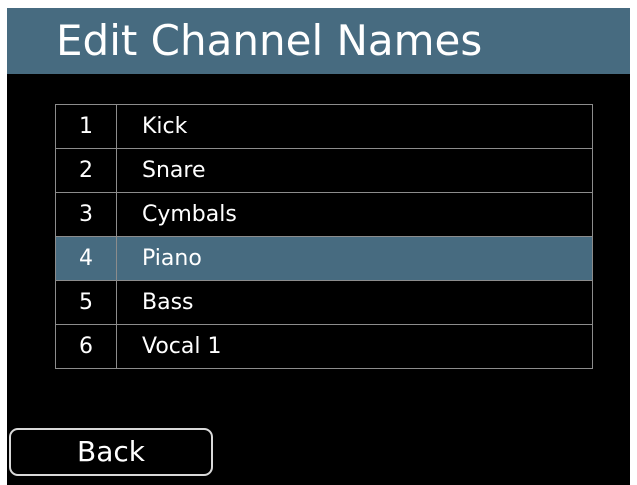 The width and height of the screenshot is (637, 485). Describe the element at coordinates (86, 346) in the screenshot. I see `channel-number: 6` at that location.